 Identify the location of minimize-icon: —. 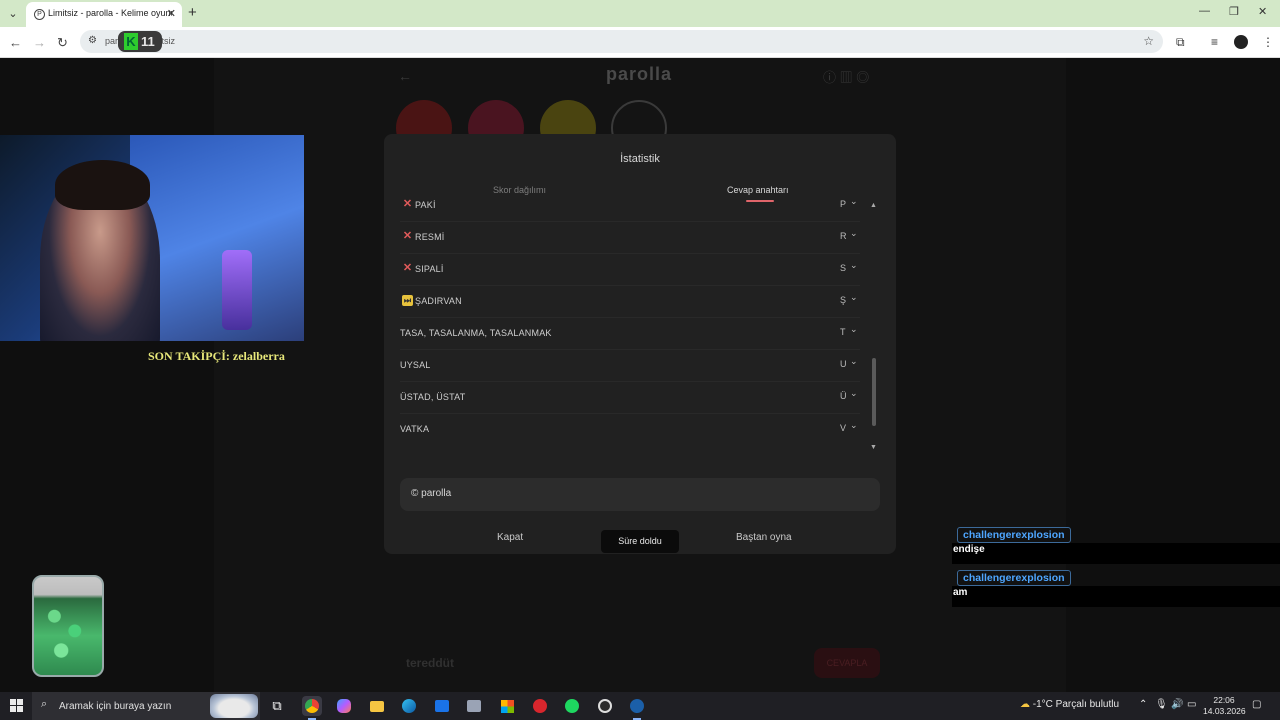
(1204, 11).